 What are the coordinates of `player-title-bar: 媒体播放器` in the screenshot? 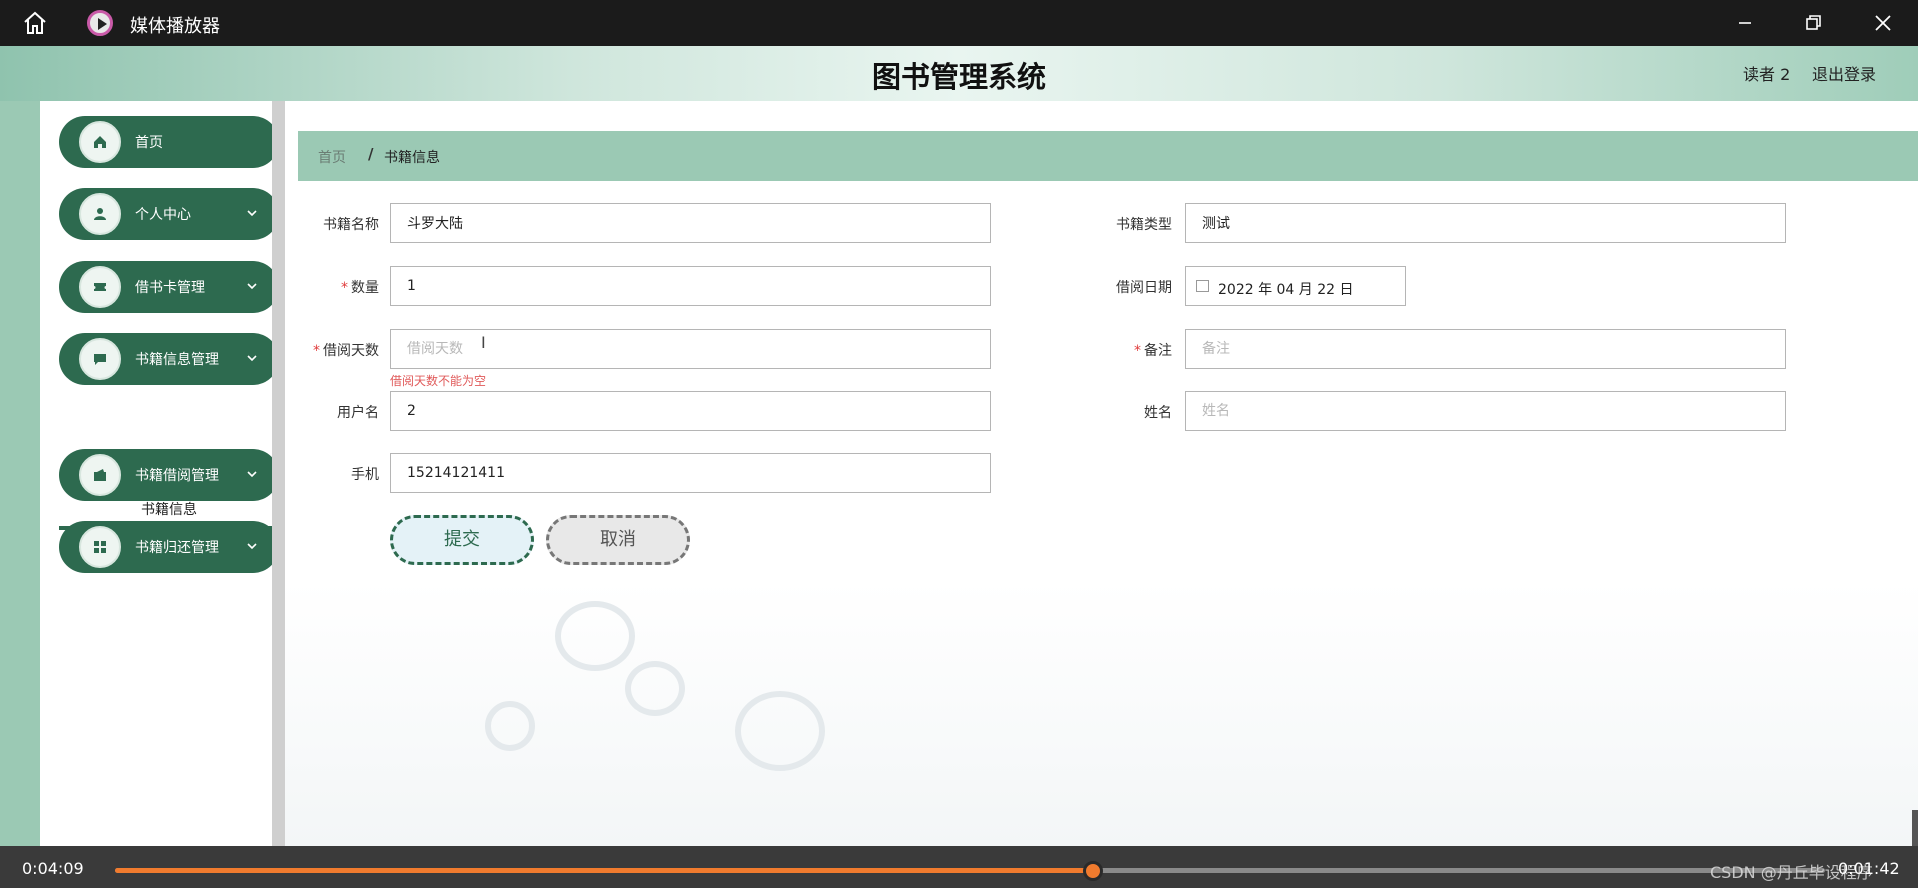 It's located at (959, 23).